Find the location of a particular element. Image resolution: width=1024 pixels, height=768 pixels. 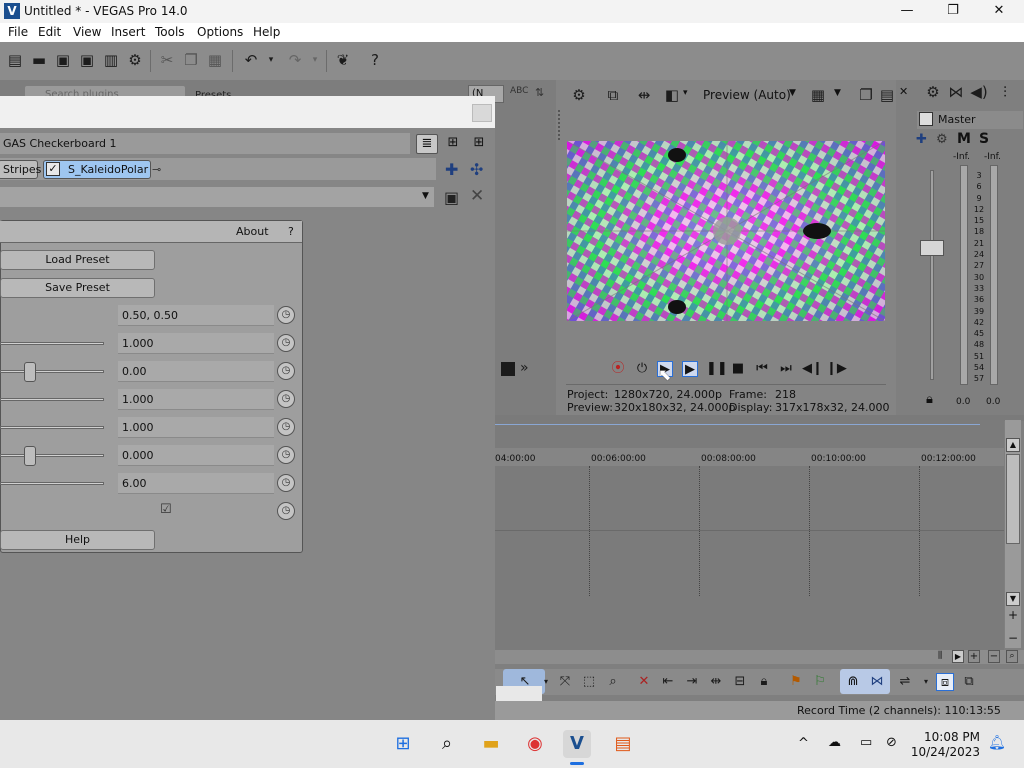

param-field: 0.00 is located at coordinates (196, 371).